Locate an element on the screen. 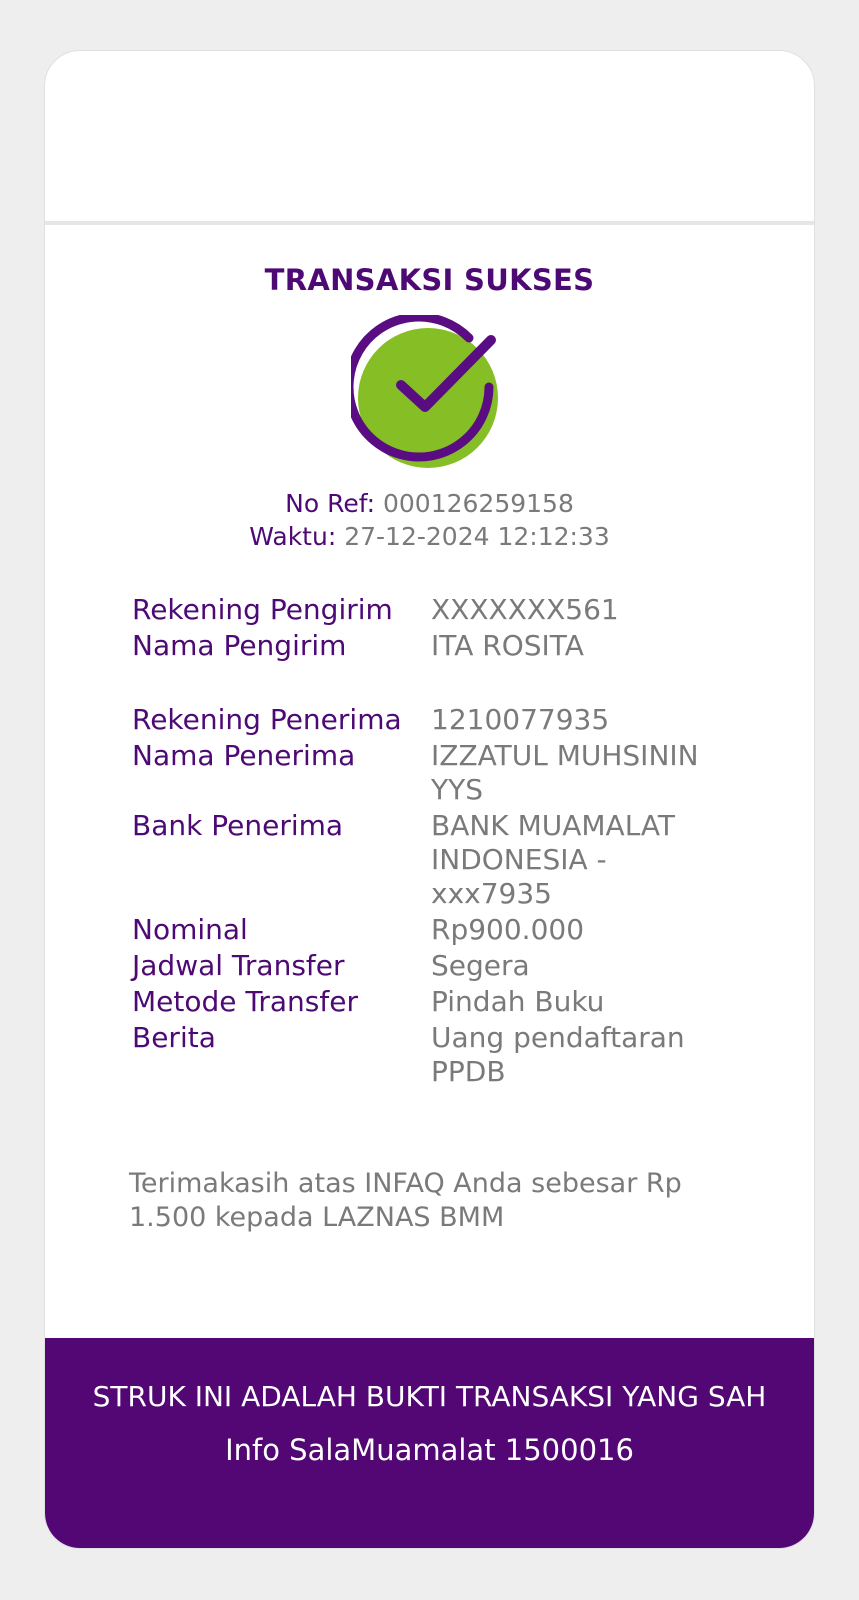  detail-label: Rekening Penerima is located at coordinates (267, 719).